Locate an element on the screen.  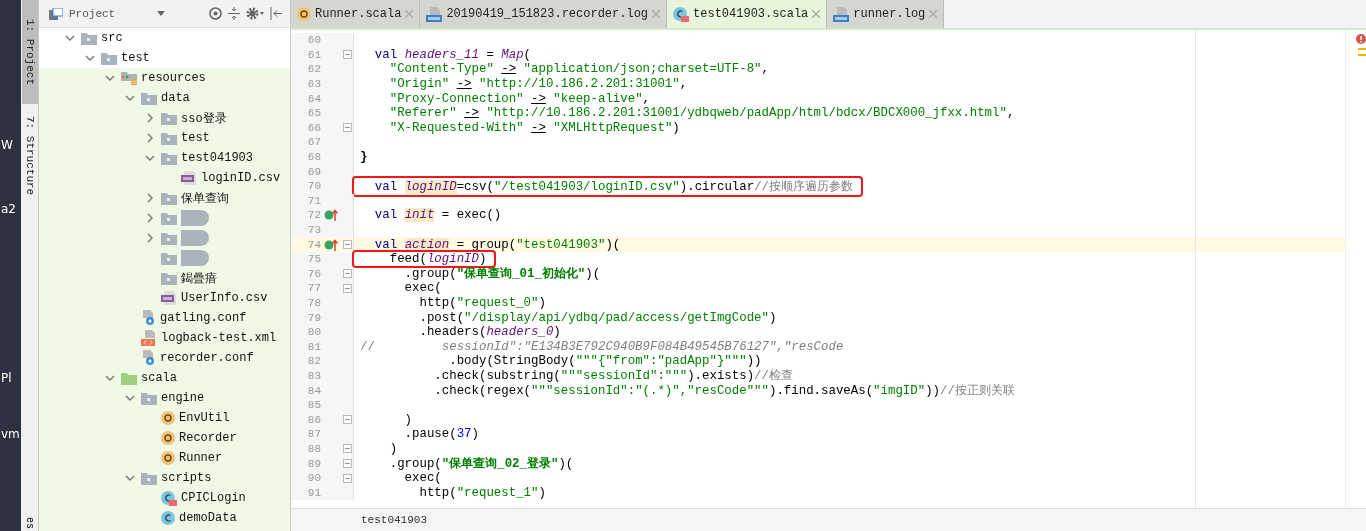
editor-tab: runner.log is located at coordinates (886, 14).